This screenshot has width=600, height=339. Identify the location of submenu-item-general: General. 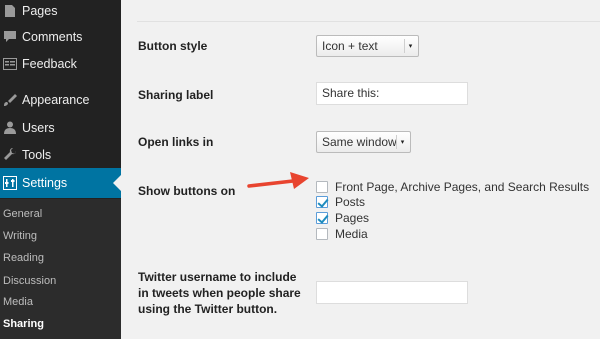
(22, 214).